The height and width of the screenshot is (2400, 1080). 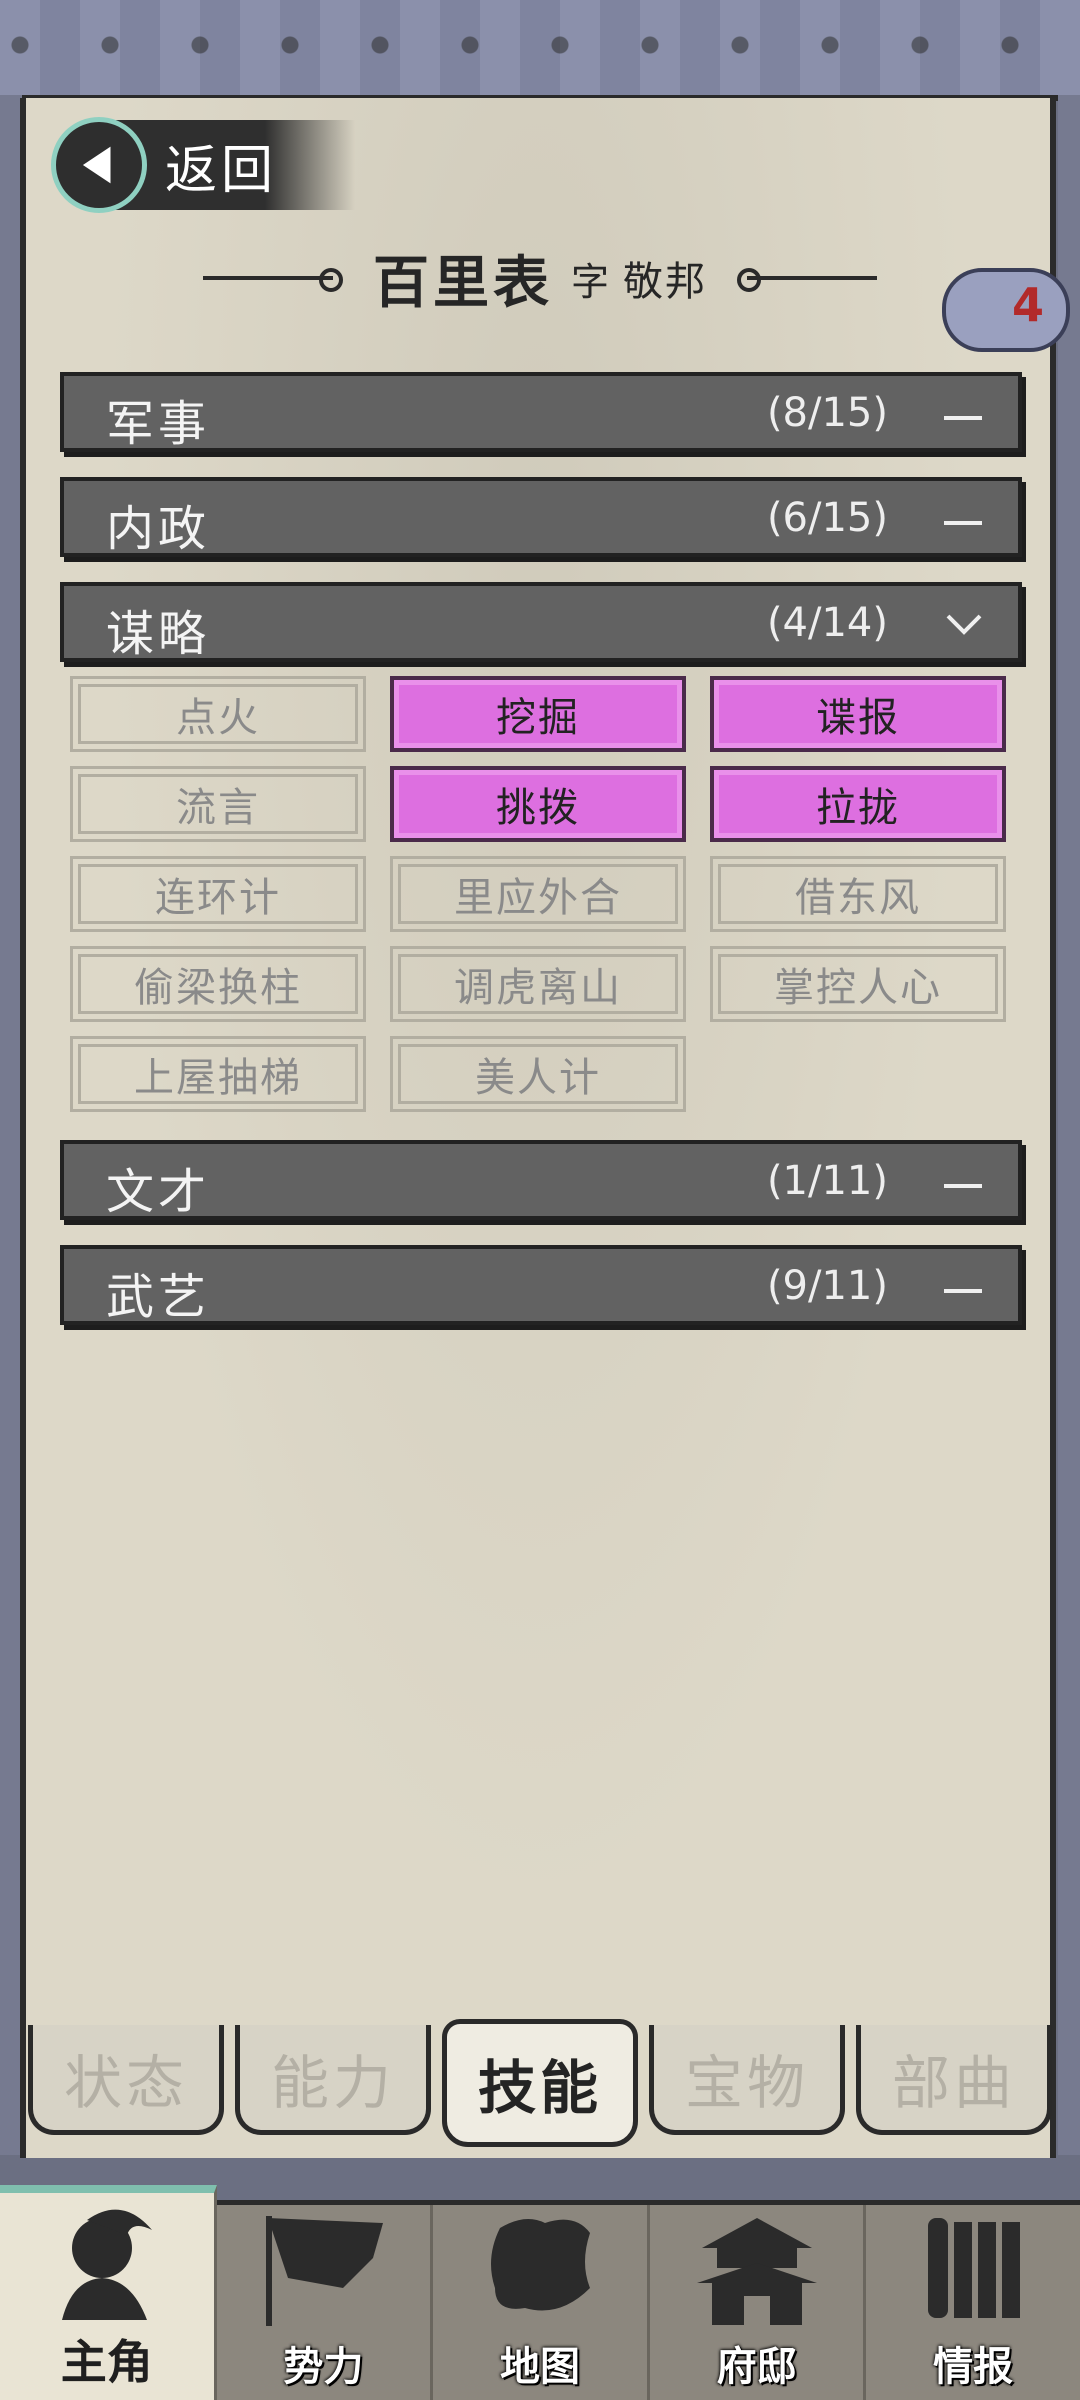 What do you see at coordinates (540, 50) in the screenshot?
I see `top-decorative-band` at bounding box center [540, 50].